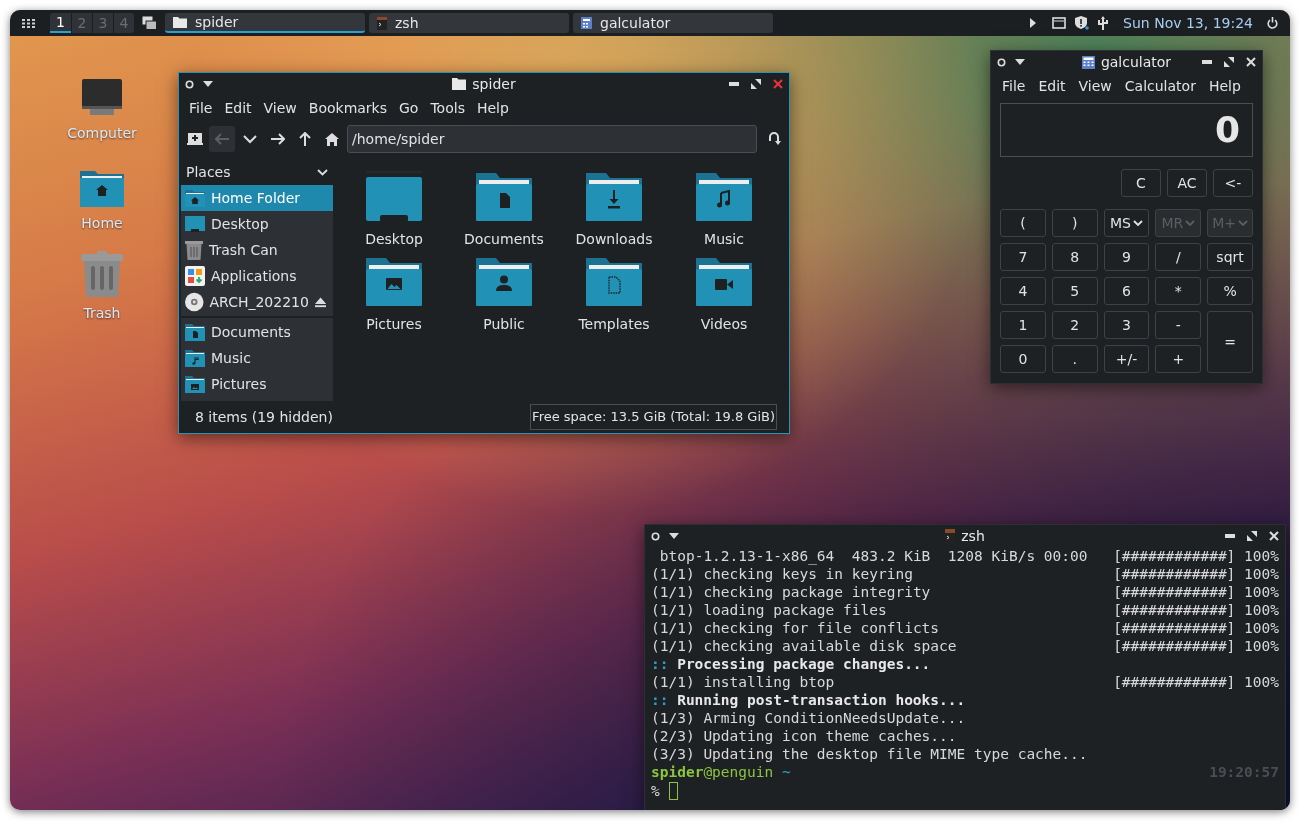 This screenshot has height=830, width=1310. I want to click on downloads-folder-icon, so click(614, 197).